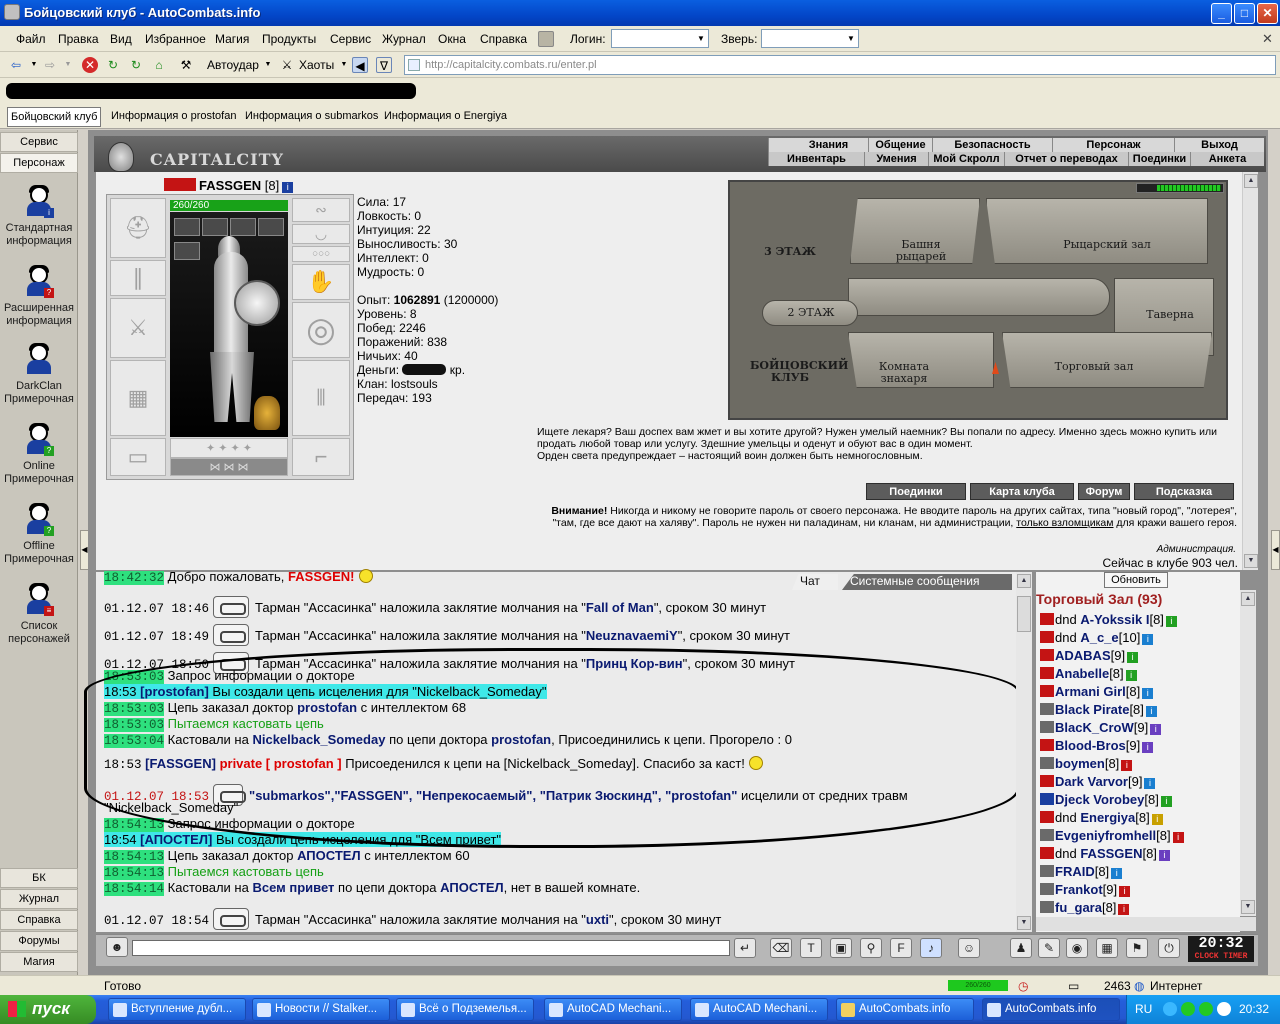 Image resolution: width=1280 pixels, height=1024 pixels. I want to click on warning-link: только взломщикам, so click(1064, 523).